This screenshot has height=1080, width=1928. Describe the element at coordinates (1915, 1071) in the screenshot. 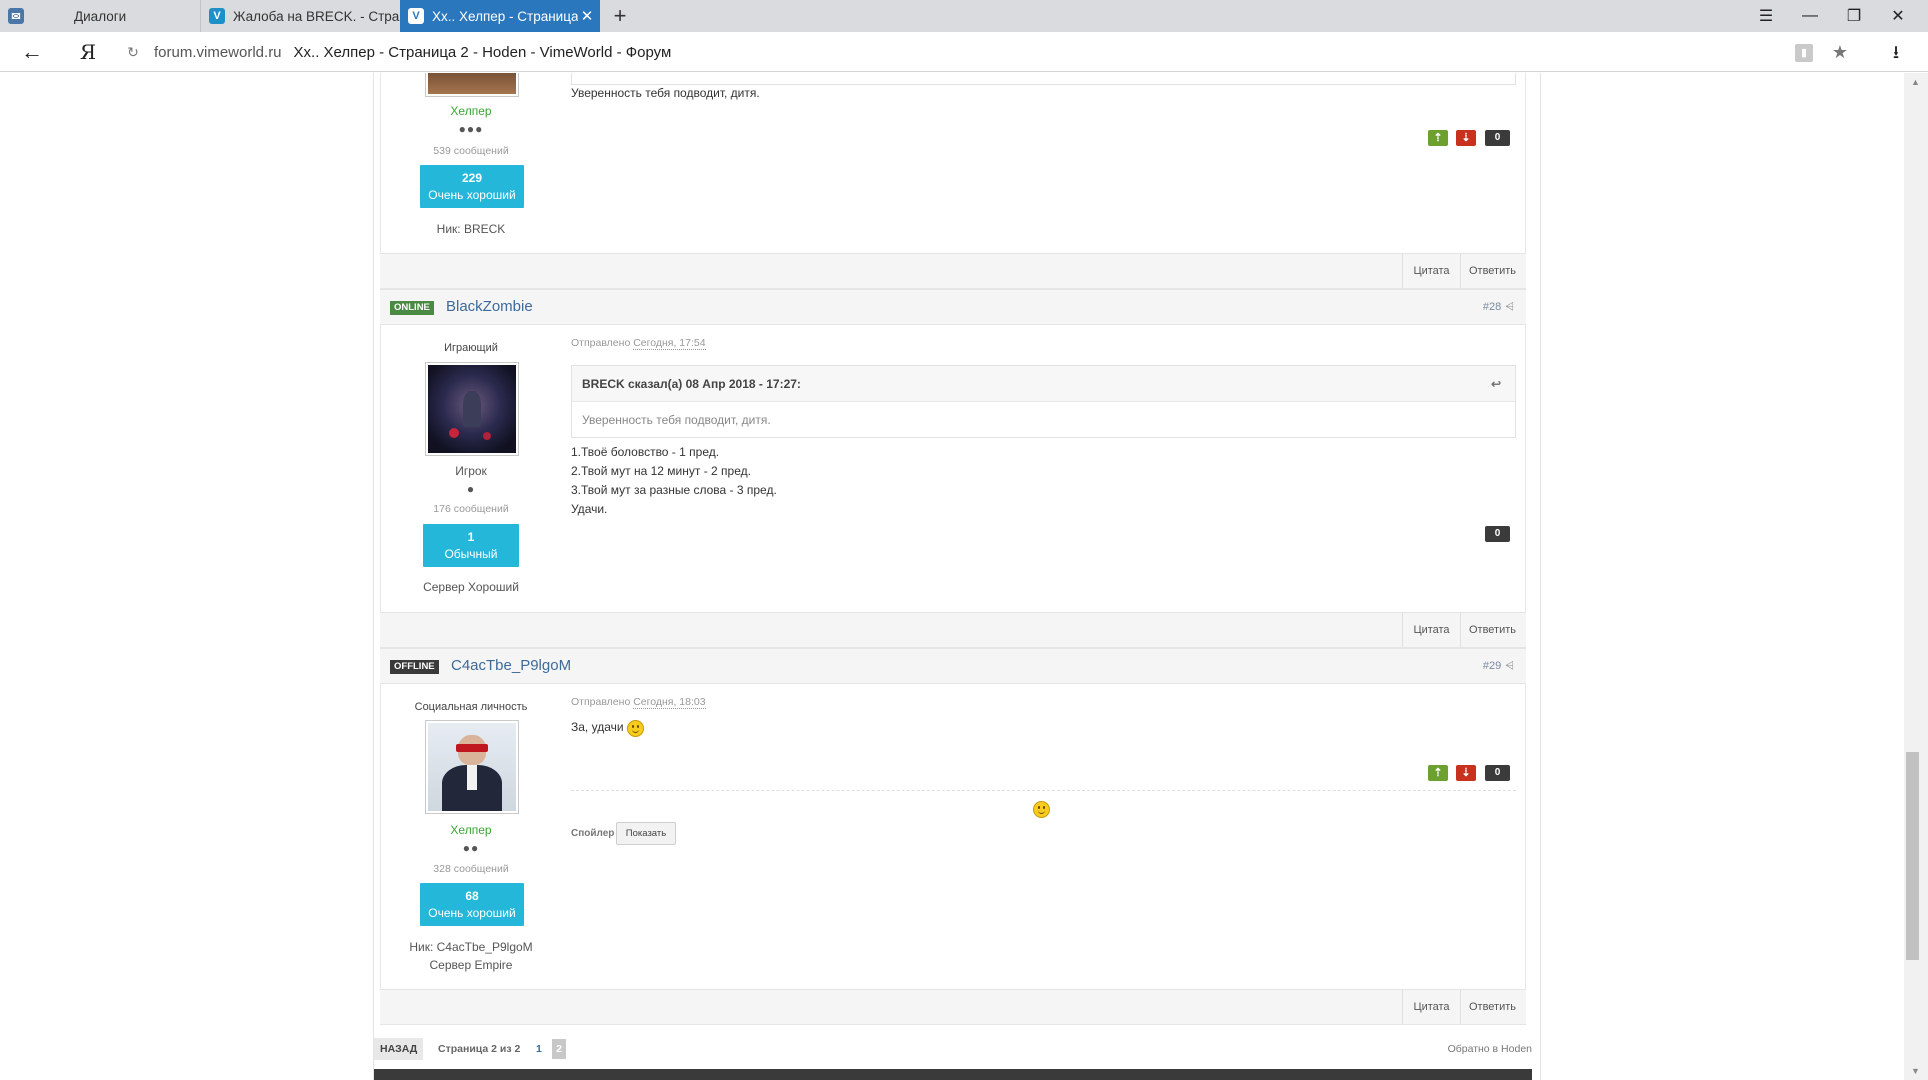

I see `scroll-down-arrow-icon: ▼` at that location.